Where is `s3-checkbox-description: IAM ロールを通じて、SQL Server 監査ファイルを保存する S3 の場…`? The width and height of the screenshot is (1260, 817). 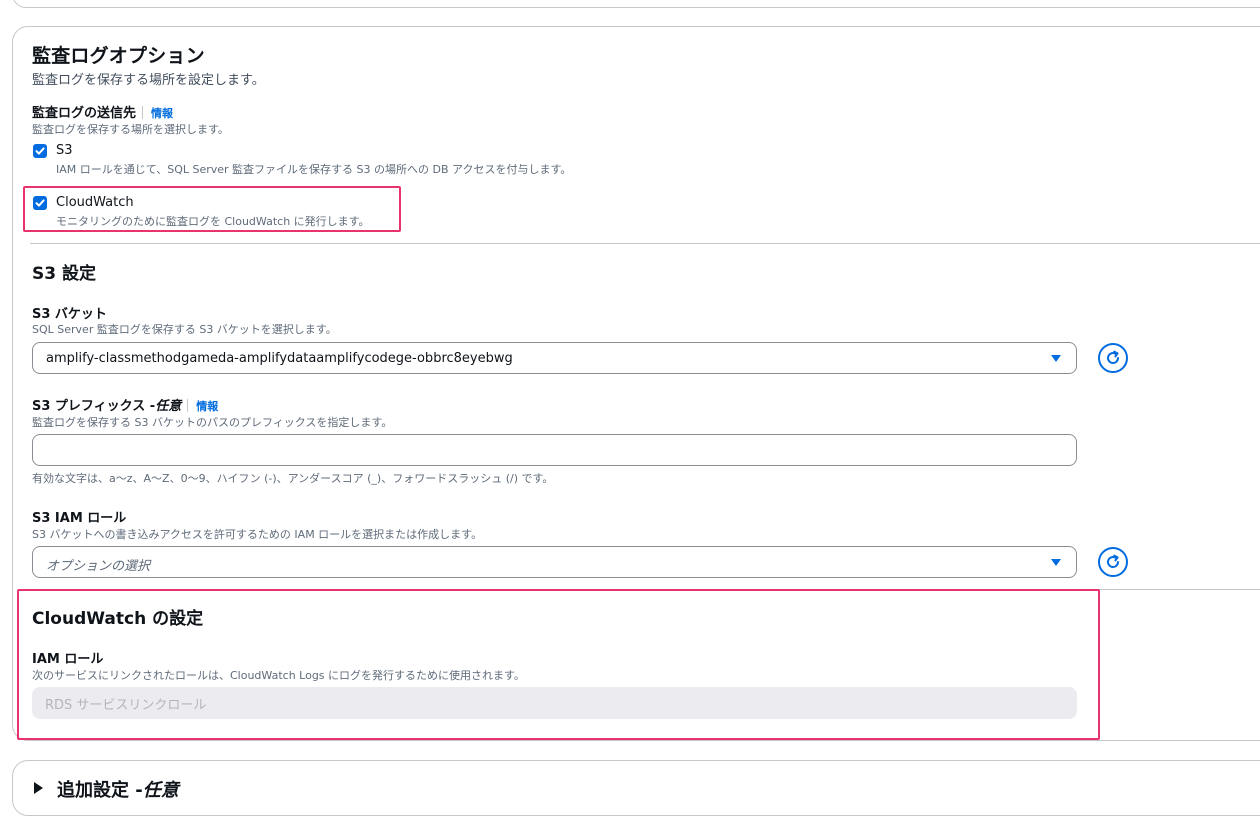
s3-checkbox-description: IAM ロールを通じて、SQL Server 監査ファイルを保存する S3 の場… is located at coordinates (314, 169).